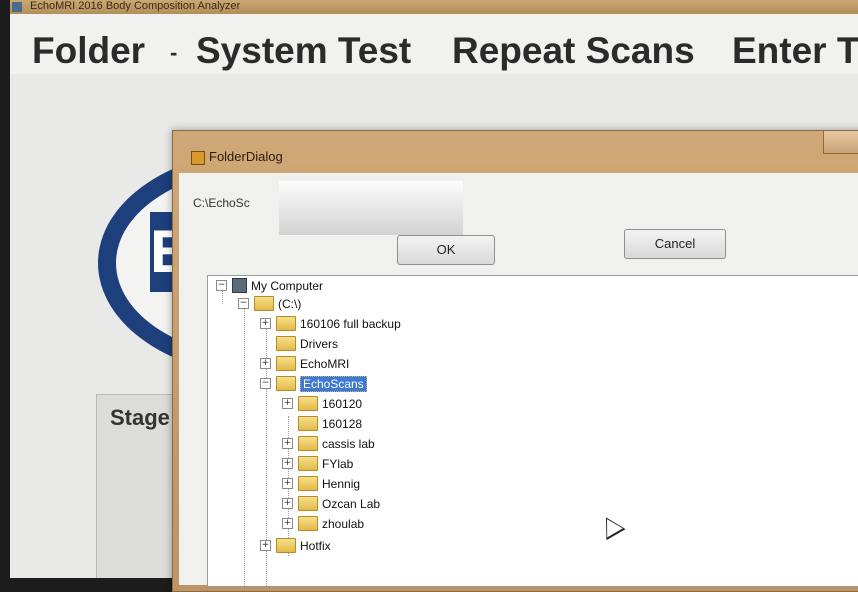 This screenshot has width=858, height=592. I want to click on tree-item-160106-full-backup: +160106 full backup, so click(330, 325).